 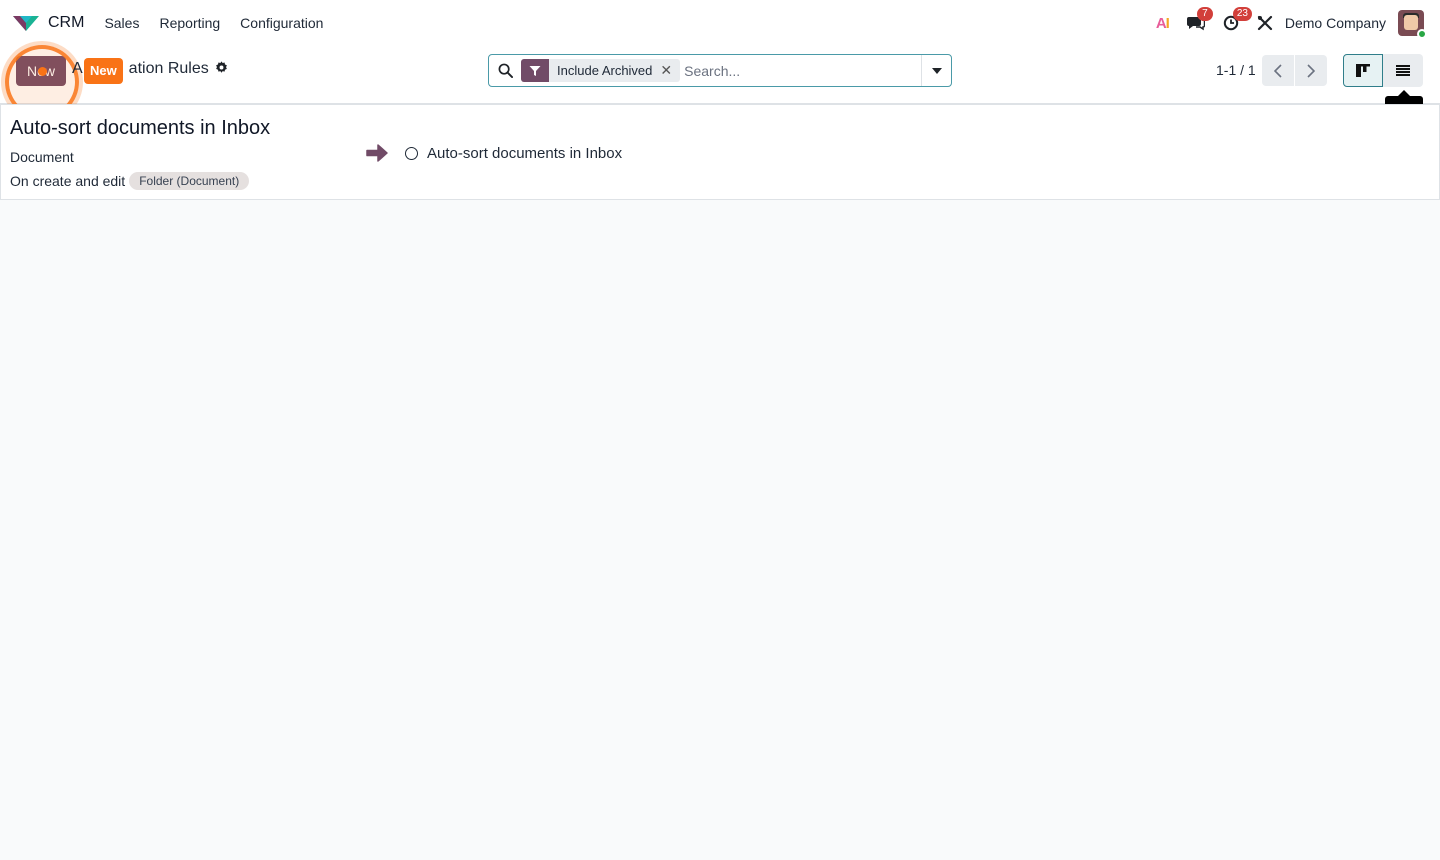 What do you see at coordinates (1422, 34) in the screenshot?
I see `online-status-dot` at bounding box center [1422, 34].